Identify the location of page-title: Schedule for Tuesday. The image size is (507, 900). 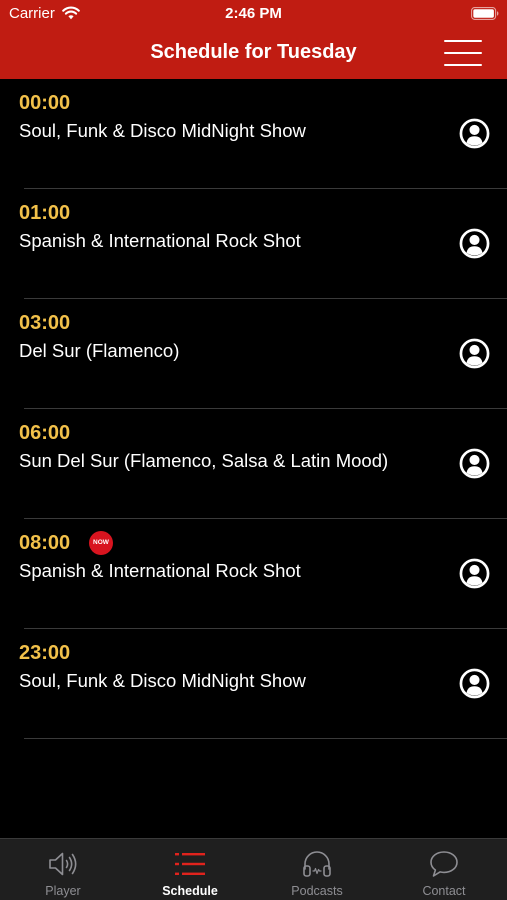
(253, 52).